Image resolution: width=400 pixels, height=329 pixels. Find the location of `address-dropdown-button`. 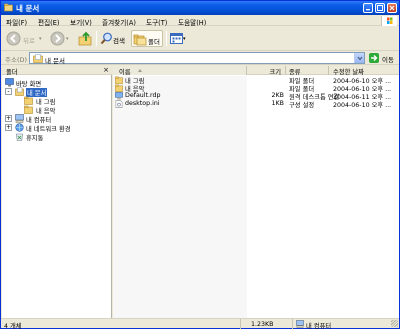

address-dropdown-button is located at coordinates (359, 58).